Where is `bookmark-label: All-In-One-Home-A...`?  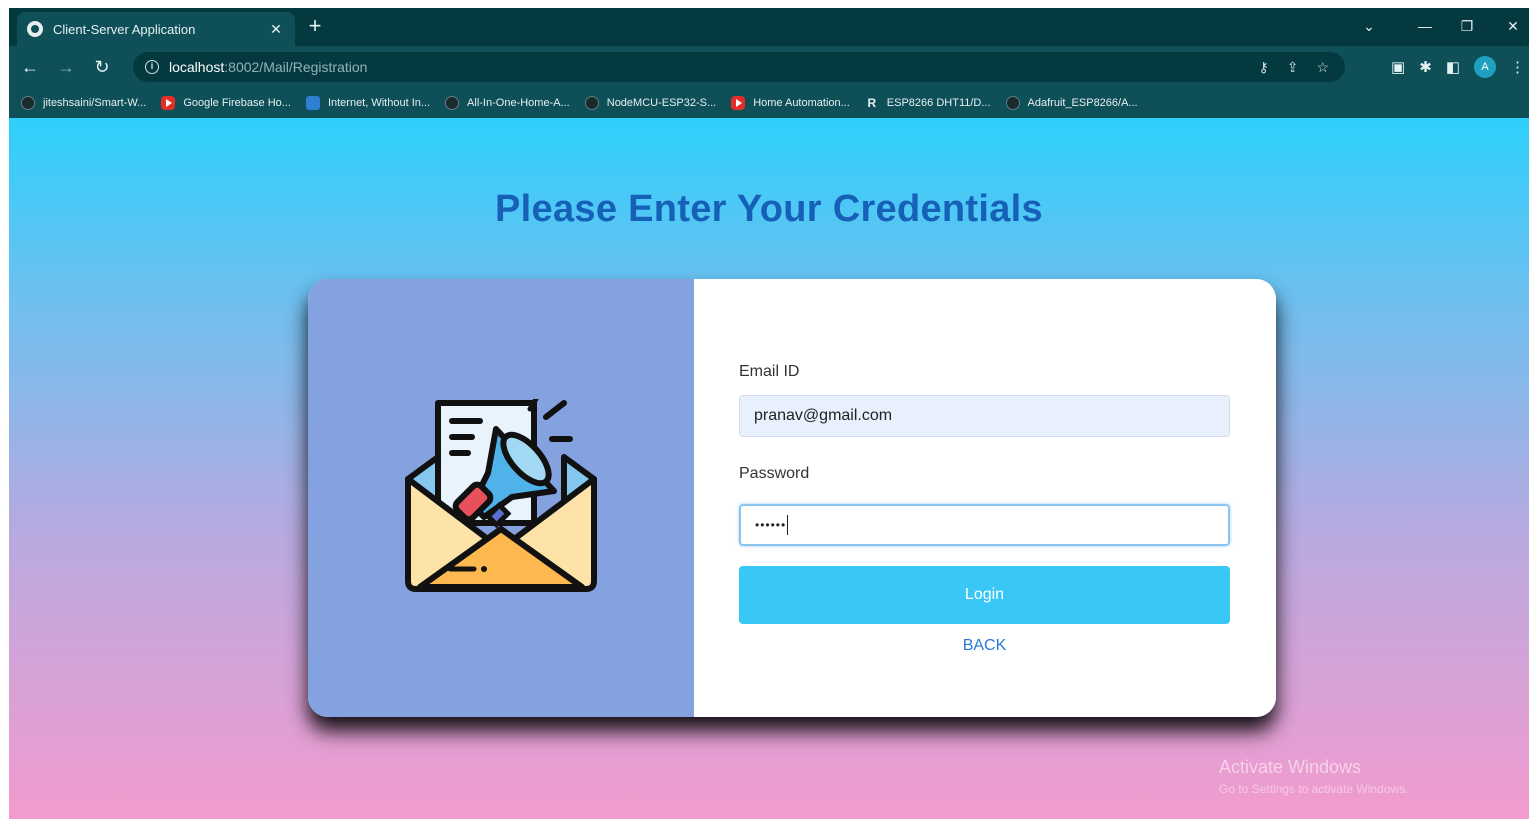 bookmark-label: All-In-One-Home-A... is located at coordinates (518, 103).